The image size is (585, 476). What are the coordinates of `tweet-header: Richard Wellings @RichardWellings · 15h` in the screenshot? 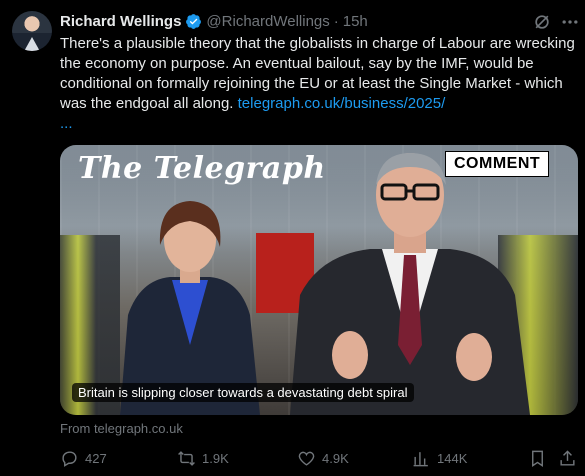 It's located at (214, 21).